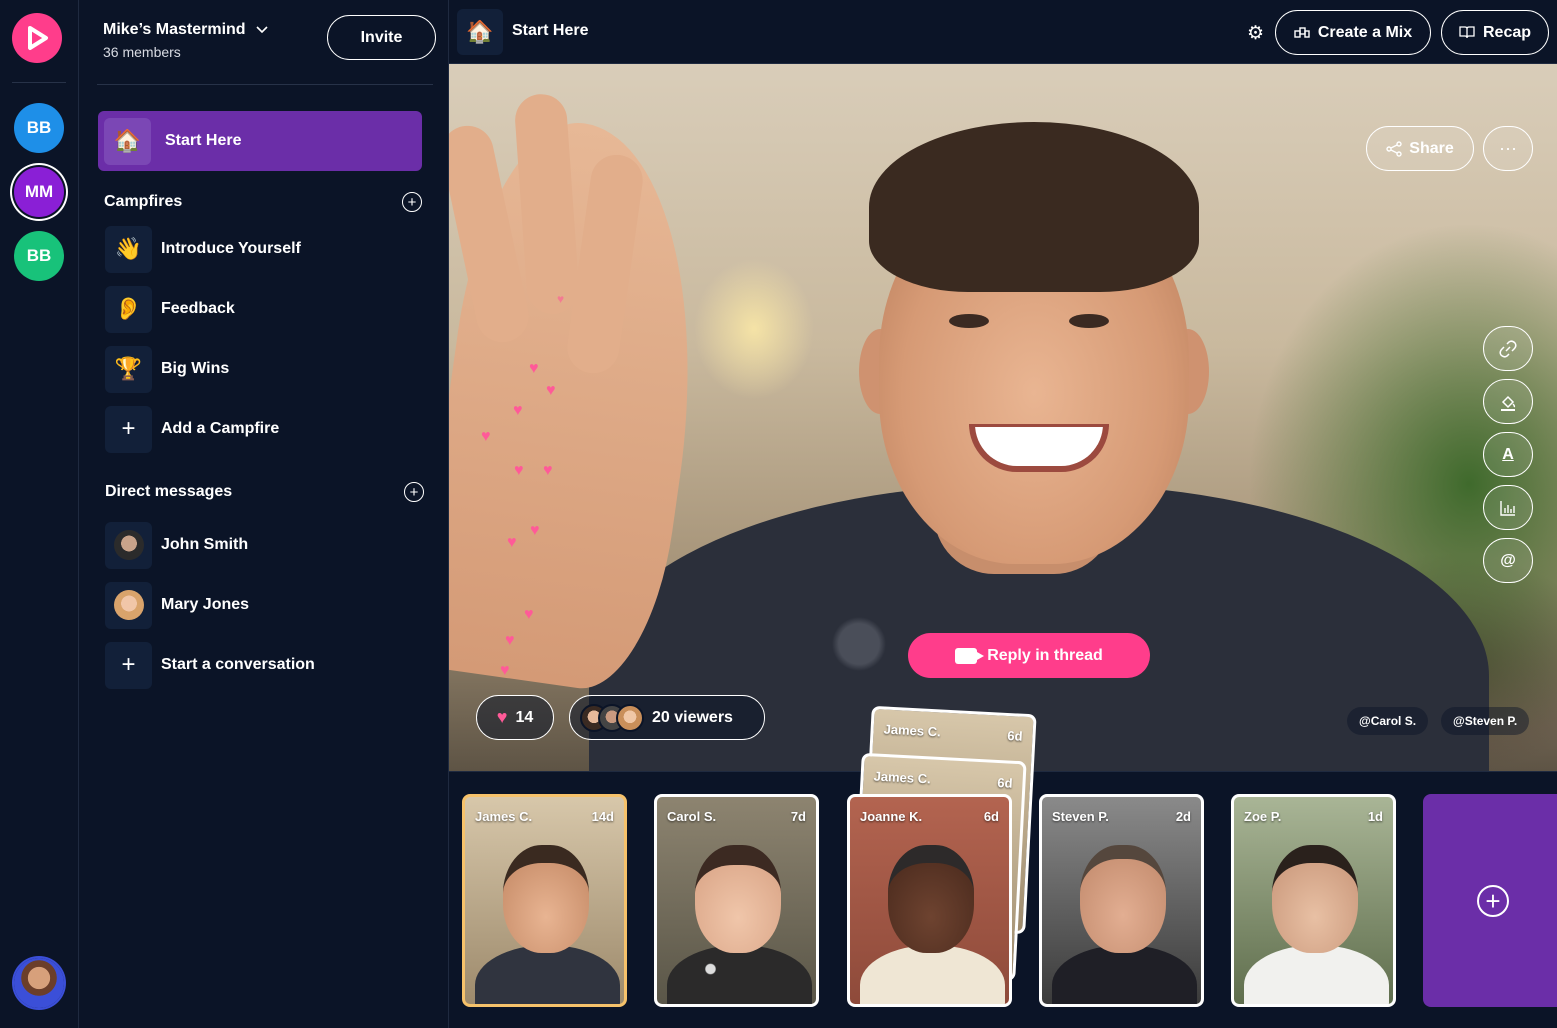 The height and width of the screenshot is (1028, 1557). What do you see at coordinates (1183, 816) in the screenshot?
I see `thumbnail-age: 2d` at bounding box center [1183, 816].